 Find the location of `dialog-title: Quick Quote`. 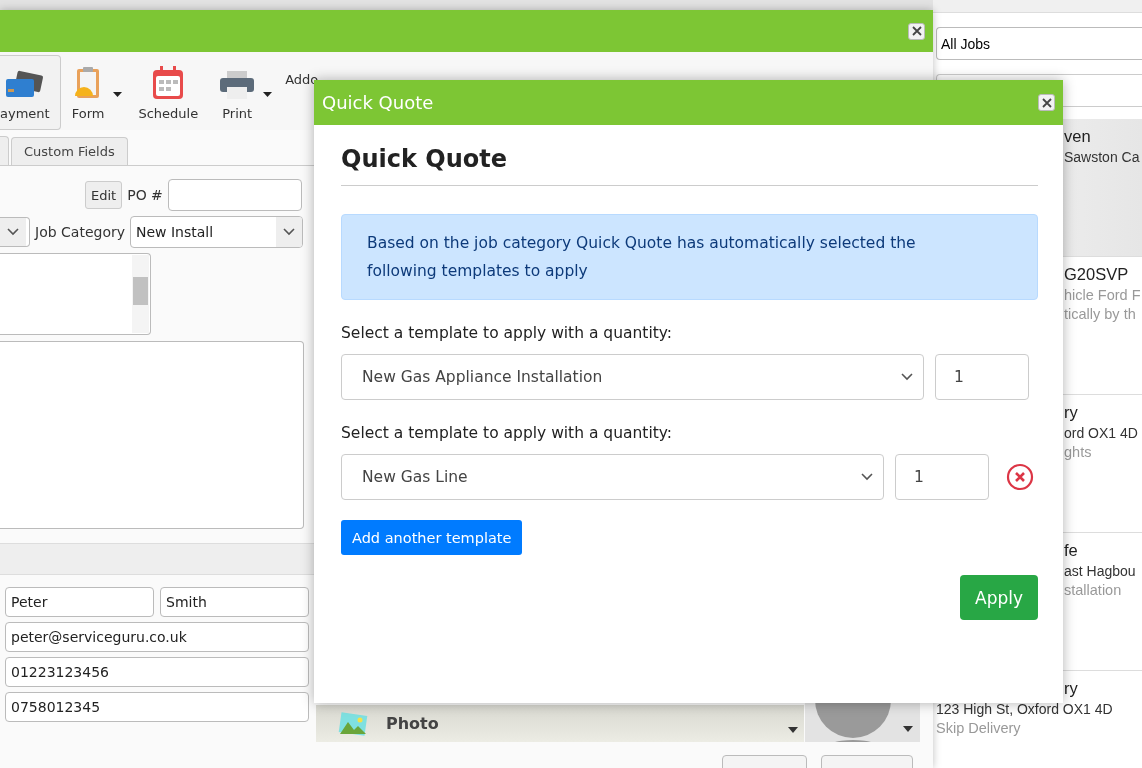

dialog-title: Quick Quote is located at coordinates (378, 102).